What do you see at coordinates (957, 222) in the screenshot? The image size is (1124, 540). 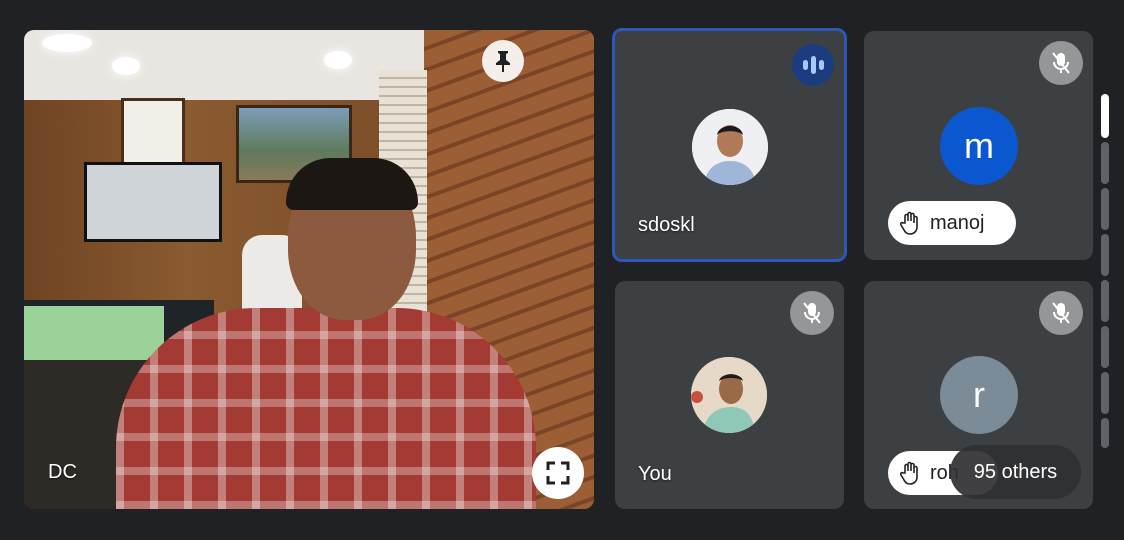 I see `participant-name: manoj` at bounding box center [957, 222].